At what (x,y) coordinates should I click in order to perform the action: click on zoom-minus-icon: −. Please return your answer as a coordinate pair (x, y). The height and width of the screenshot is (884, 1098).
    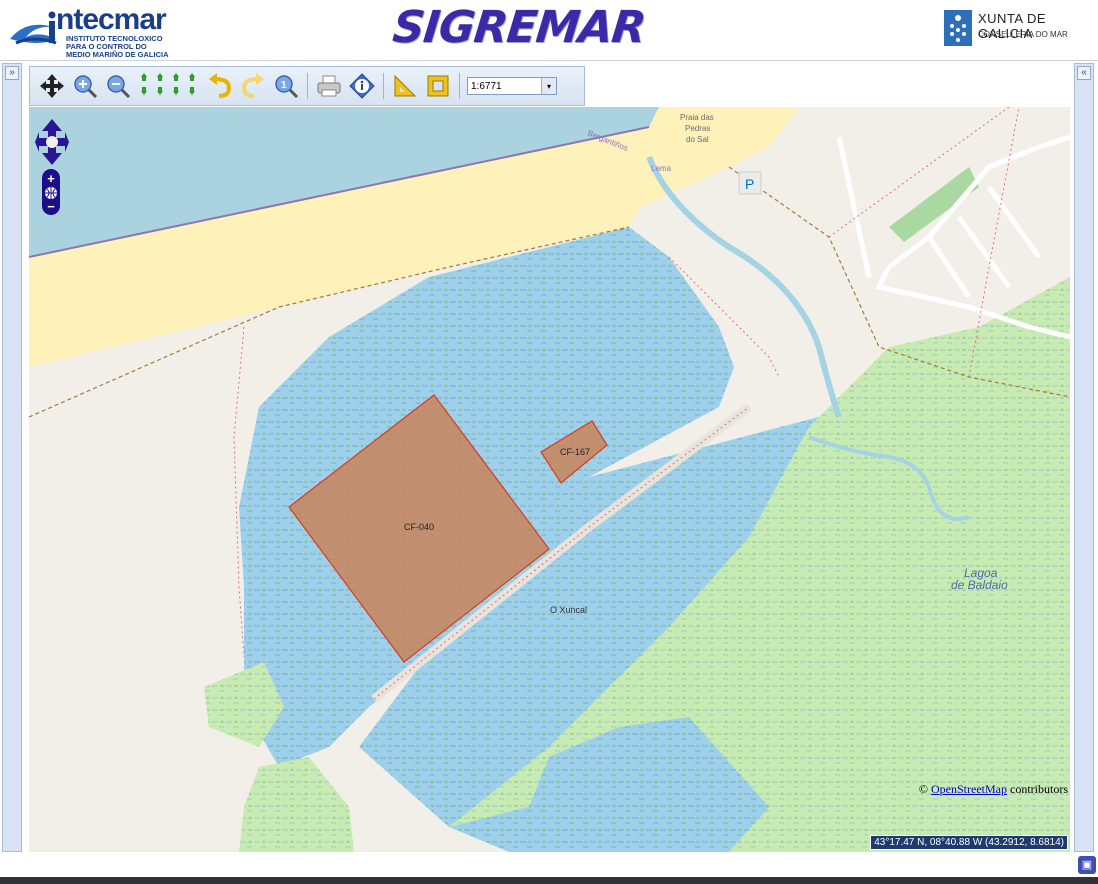
    Looking at the image, I should click on (51, 206).